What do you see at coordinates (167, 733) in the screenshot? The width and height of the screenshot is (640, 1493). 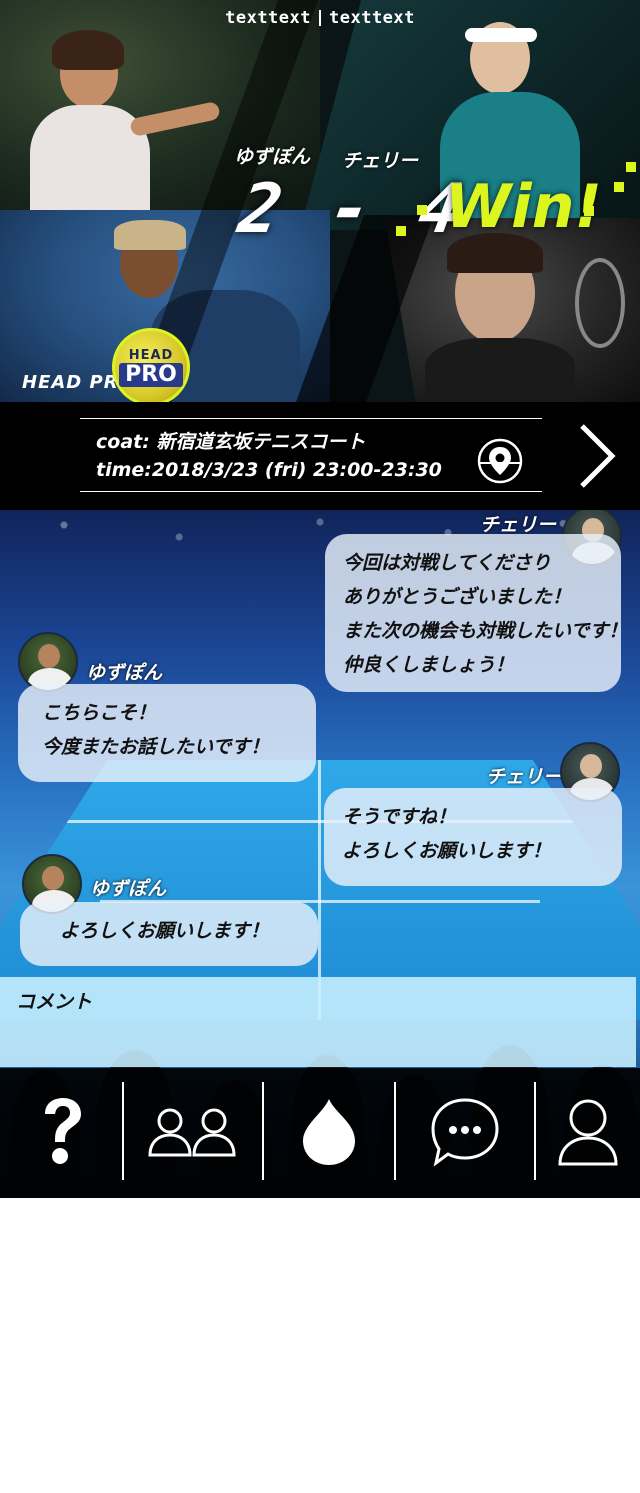 I see `chat-bubble: こちらこそ！ 今度またお話したいです！` at bounding box center [167, 733].